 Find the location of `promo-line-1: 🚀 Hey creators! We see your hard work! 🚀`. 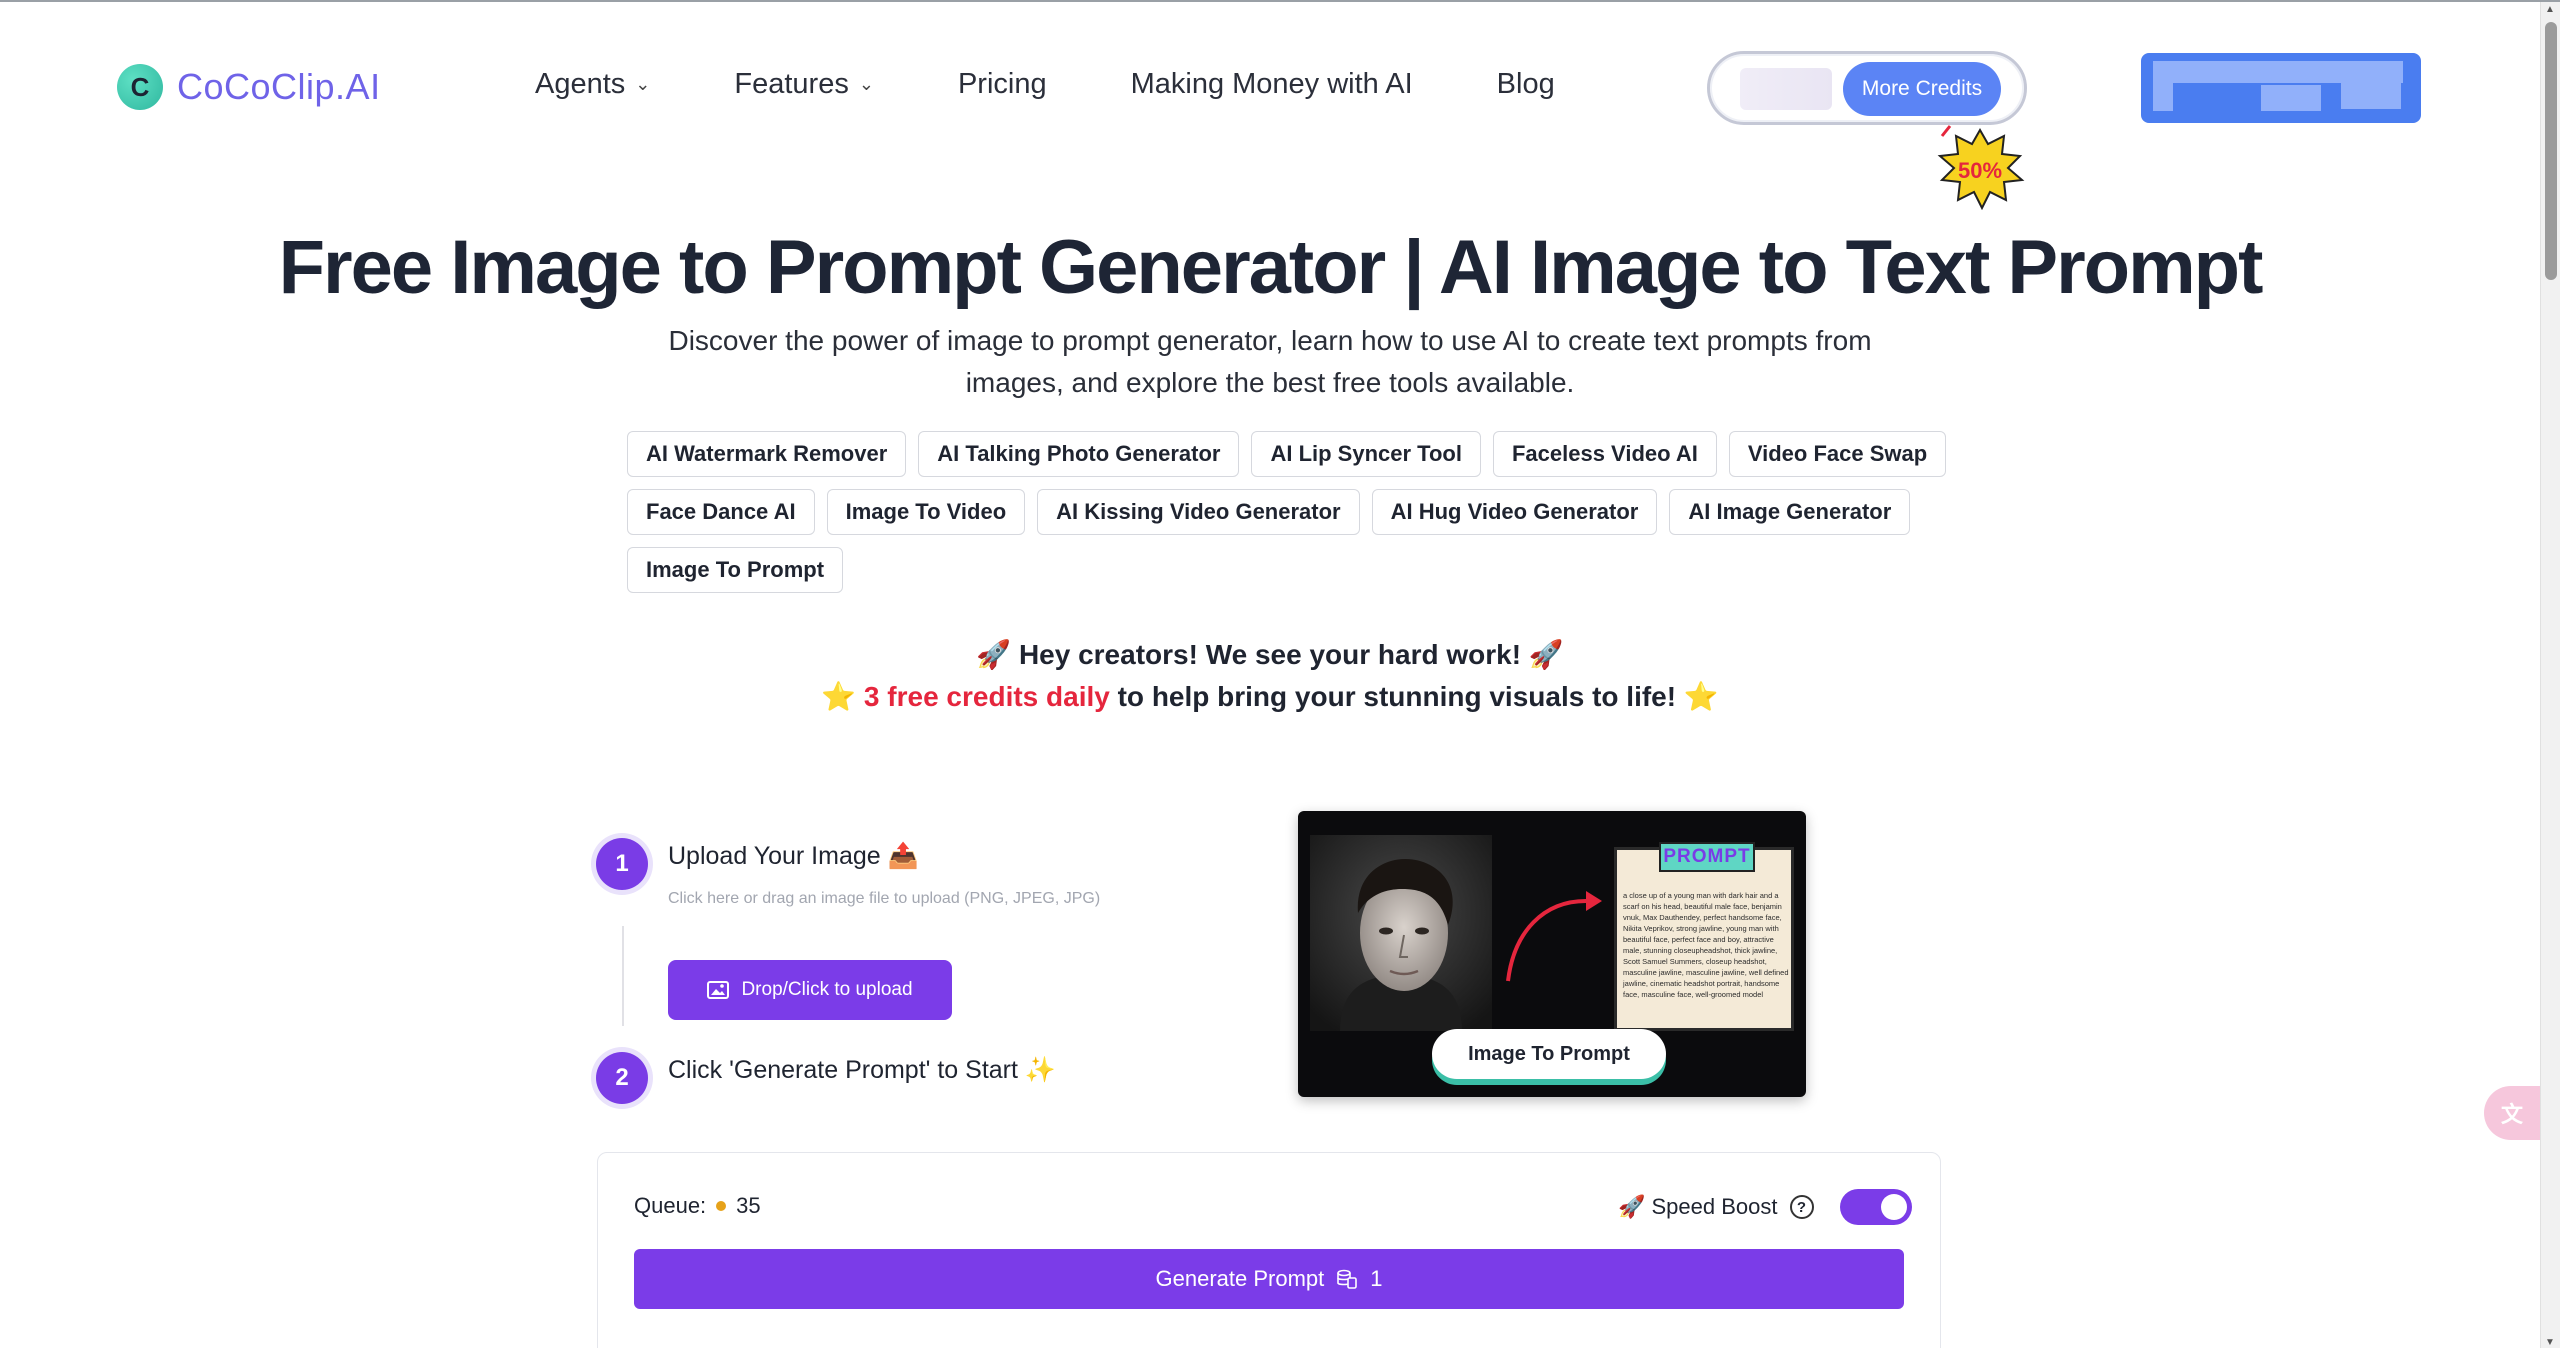

promo-line-1: 🚀 Hey creators! We see your hard work! 🚀 is located at coordinates (1270, 654).